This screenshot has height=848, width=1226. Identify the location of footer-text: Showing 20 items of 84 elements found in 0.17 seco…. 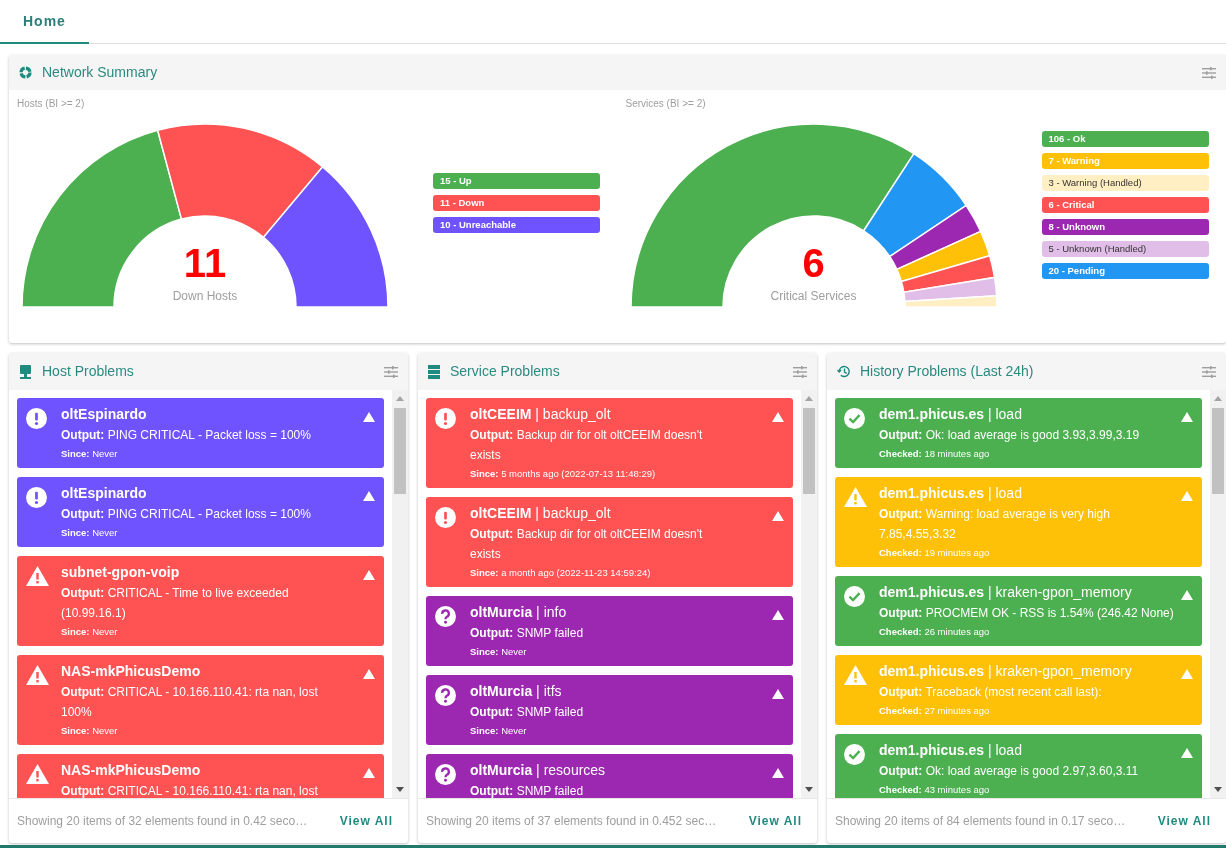
(980, 821).